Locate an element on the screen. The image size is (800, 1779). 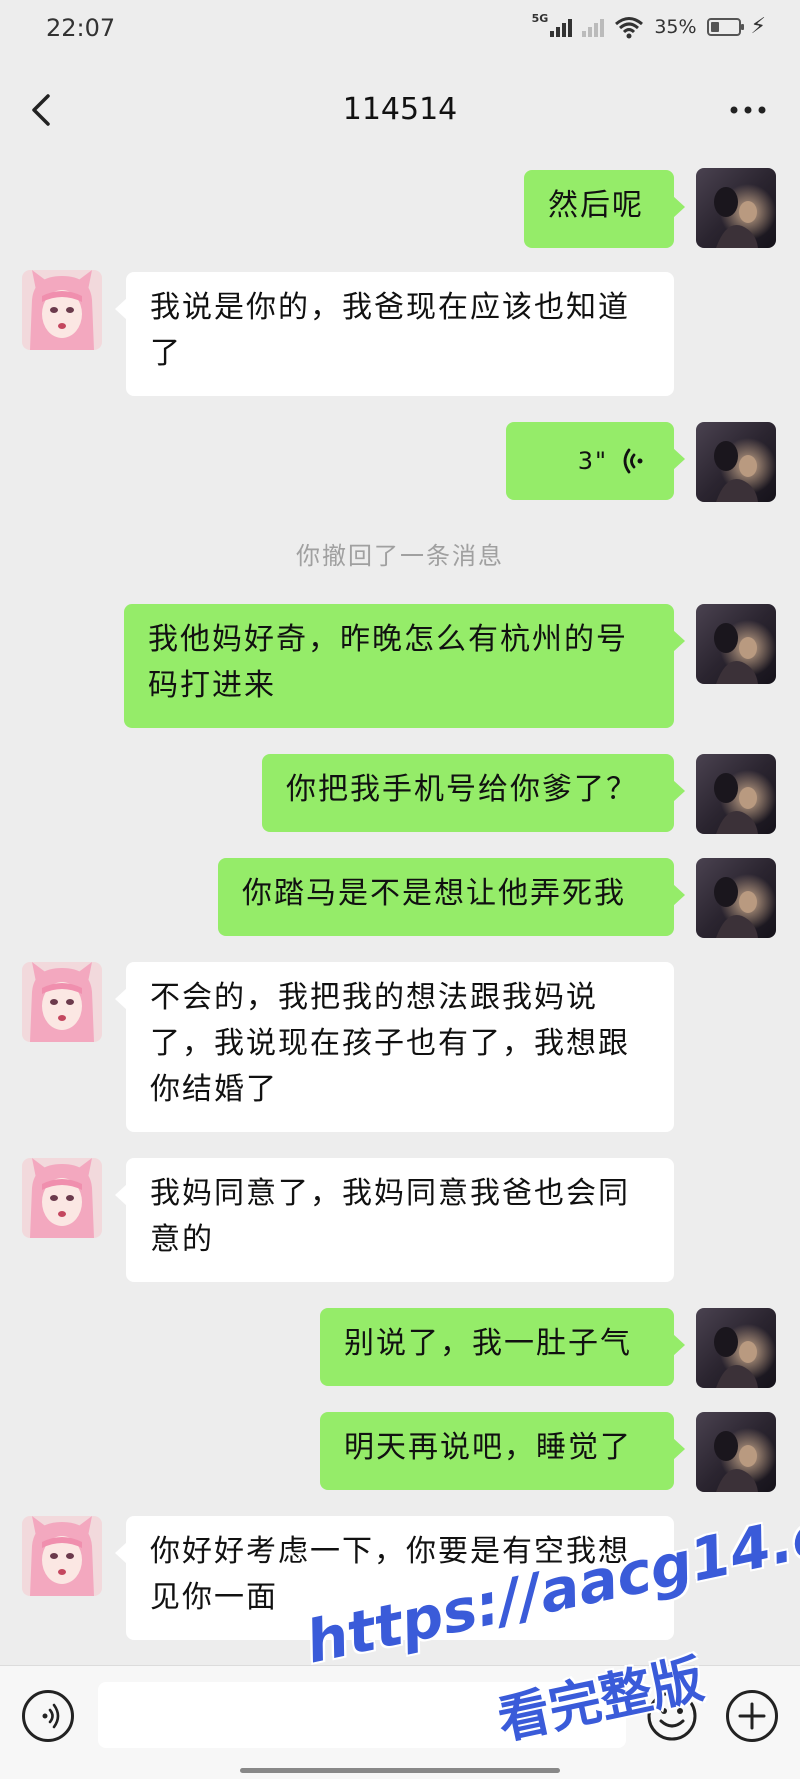
message-text: 我他妈好奇，昨晚怎么有杭州的号码打进来 is located at coordinates (388, 662).